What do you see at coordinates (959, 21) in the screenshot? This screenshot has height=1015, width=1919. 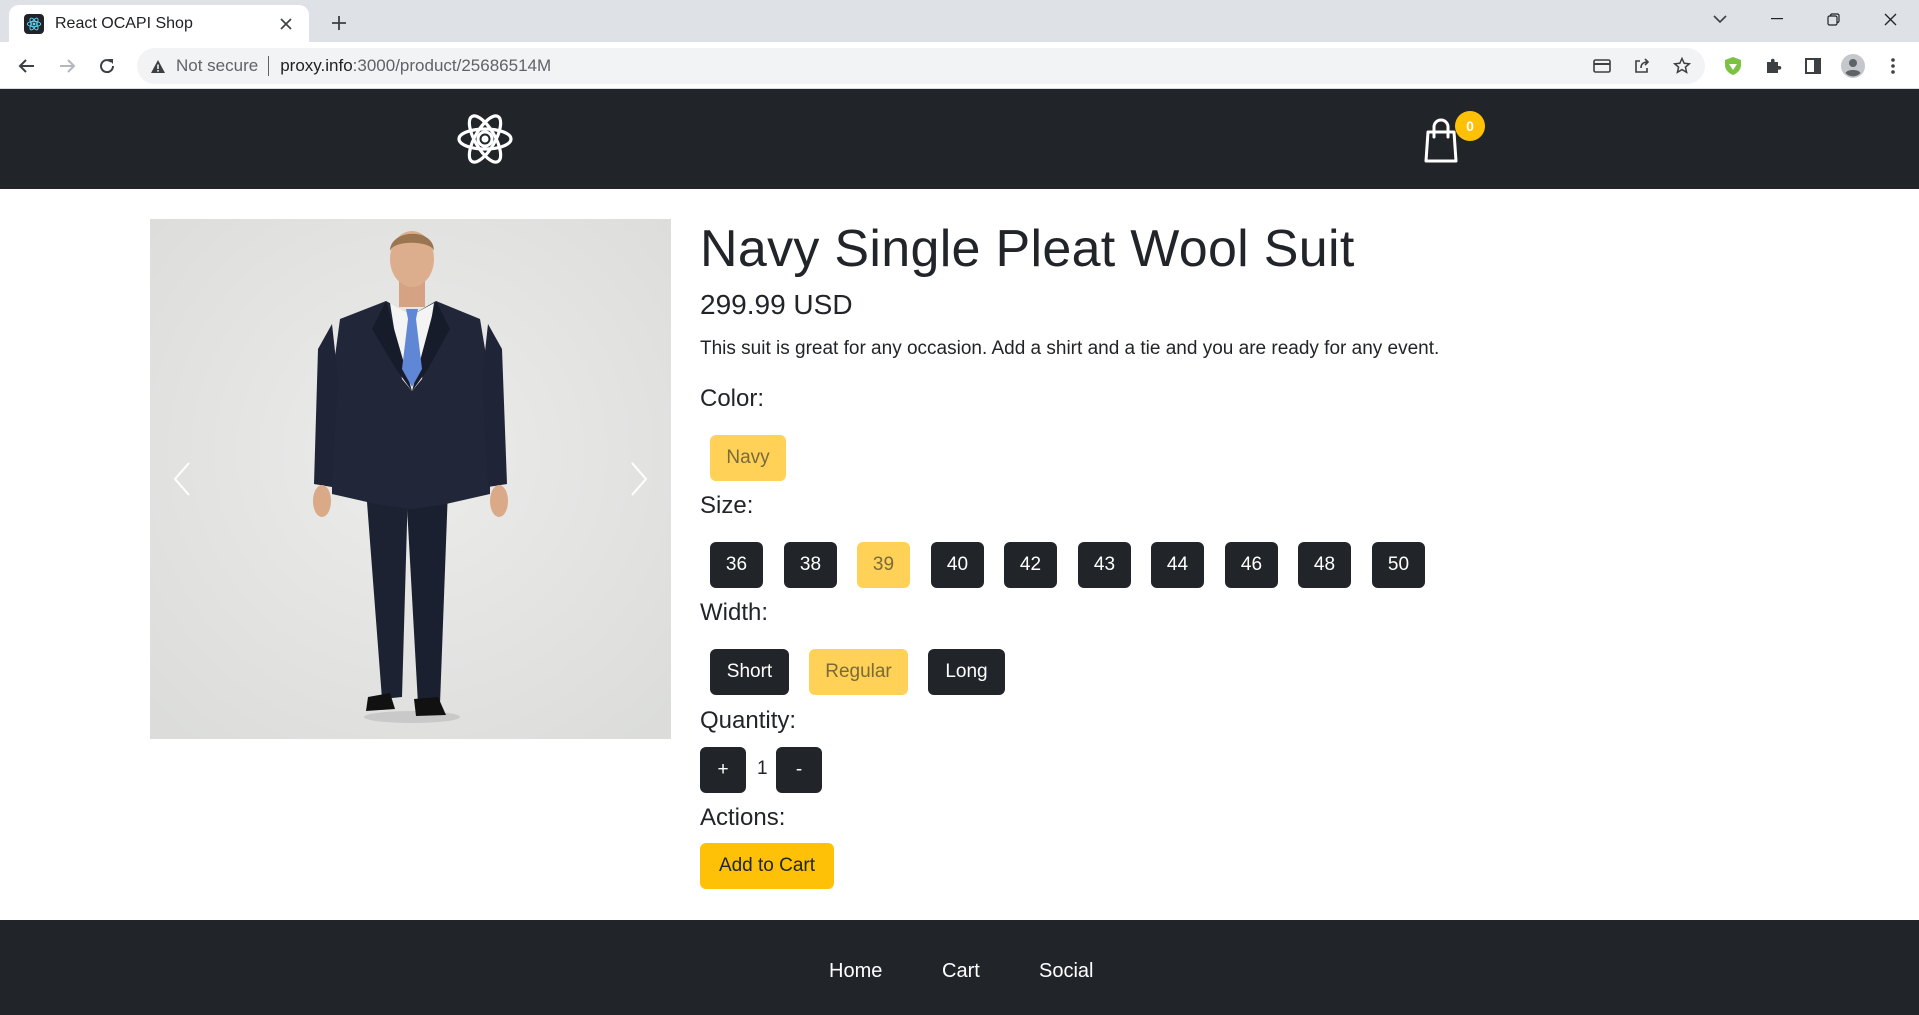 I see `browser-tabstrip: React OCAPI Shop` at bounding box center [959, 21].